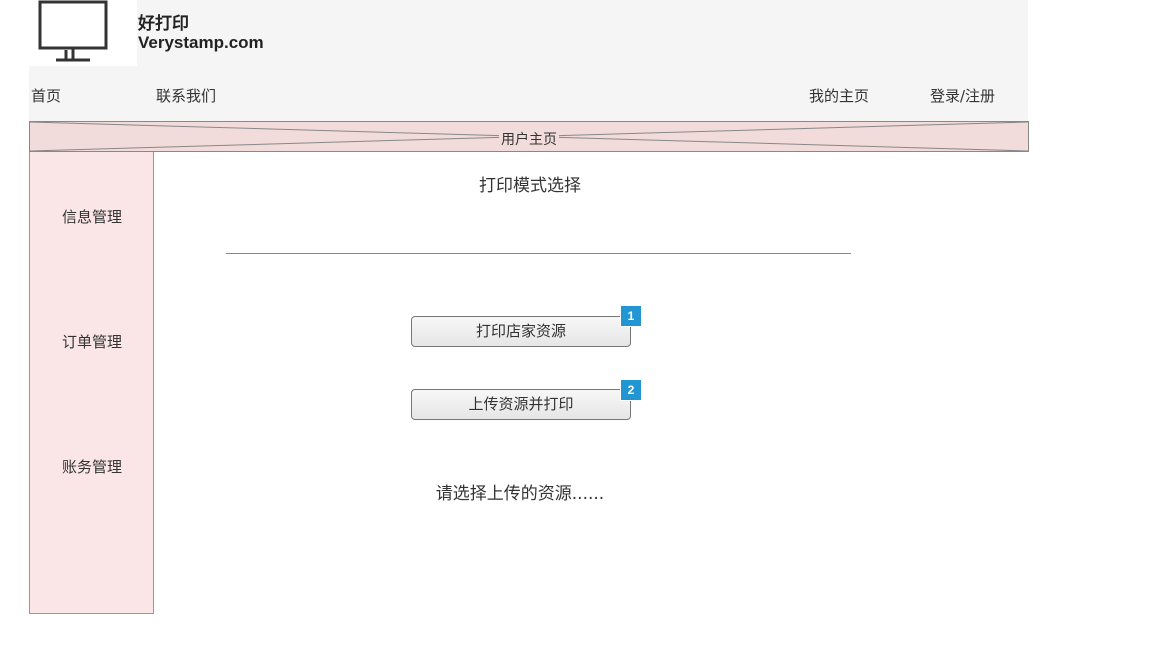  What do you see at coordinates (631, 390) in the screenshot?
I see `step-badge-2: 2` at bounding box center [631, 390].